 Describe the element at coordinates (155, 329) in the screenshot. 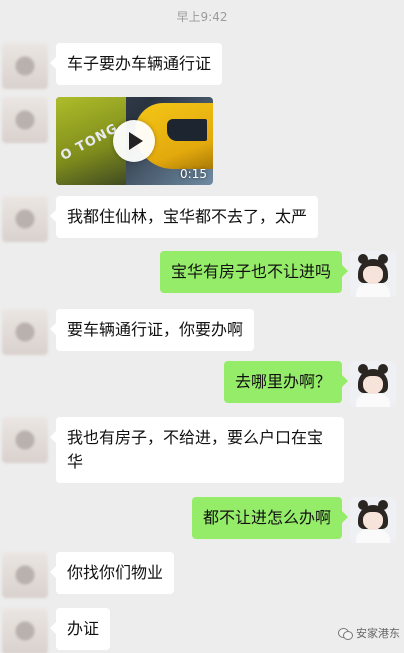

I see `message-text: 要车辆通行证，你要办啊` at that location.